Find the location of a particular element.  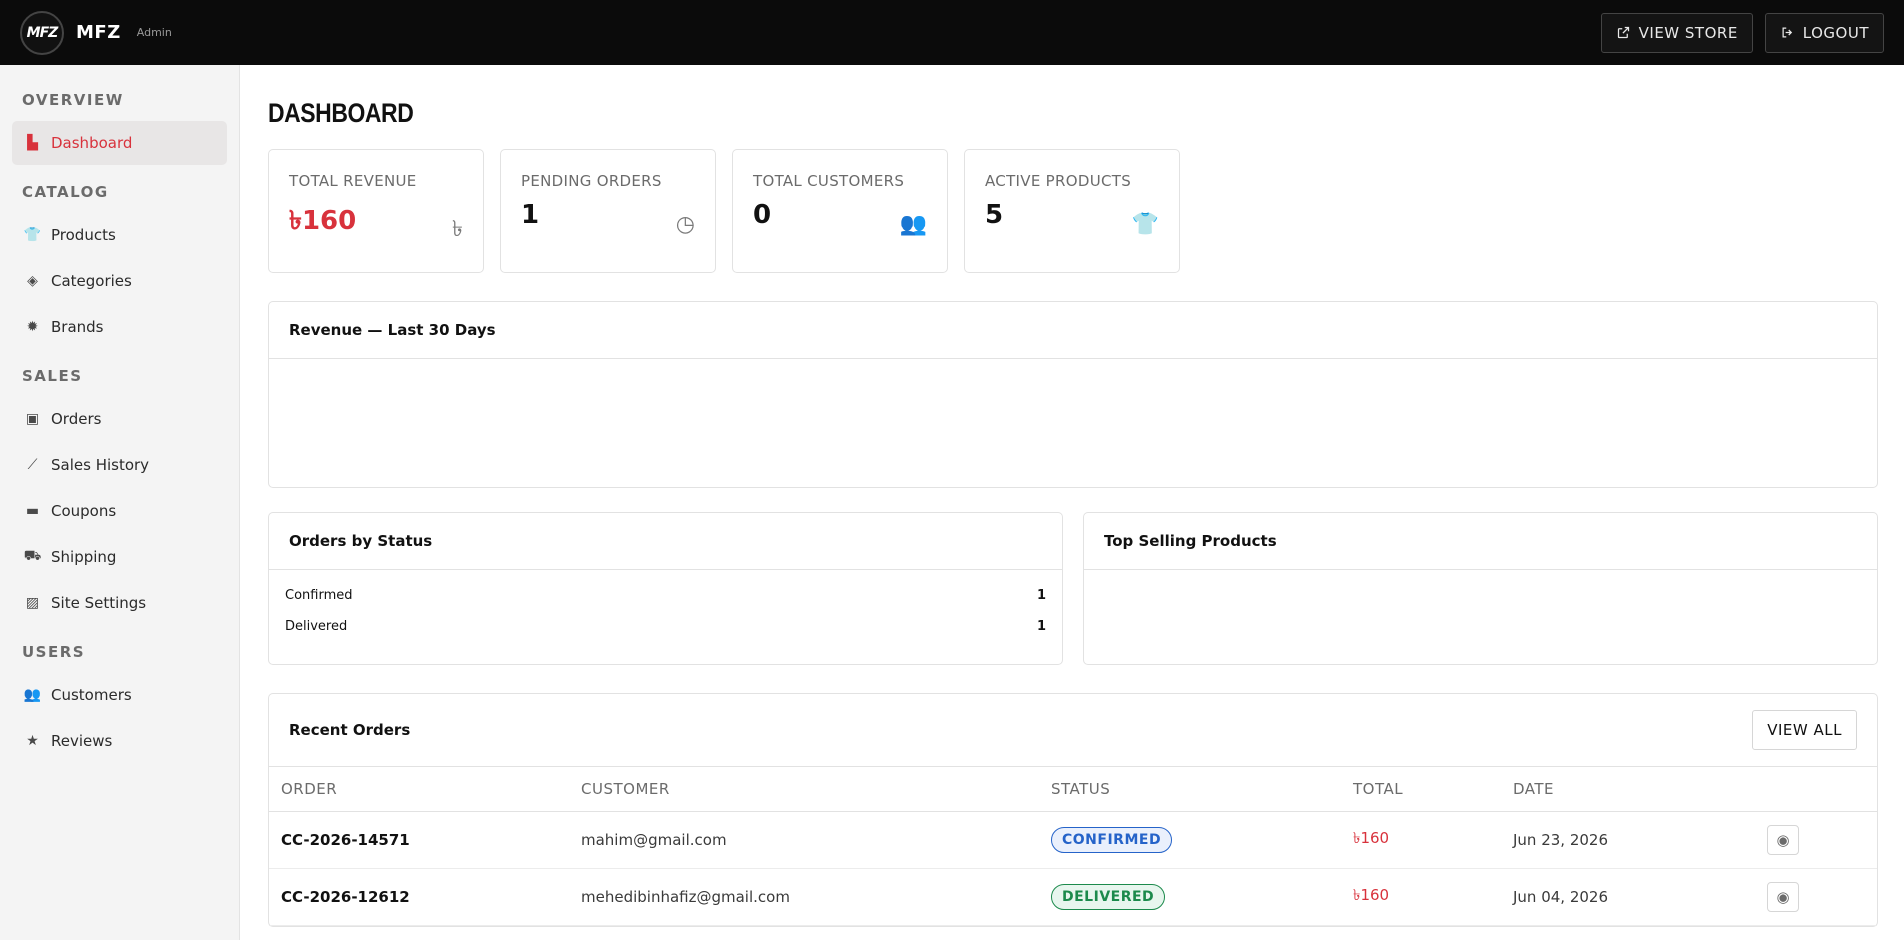

col-customer: CUSTOMER is located at coordinates (804, 789).